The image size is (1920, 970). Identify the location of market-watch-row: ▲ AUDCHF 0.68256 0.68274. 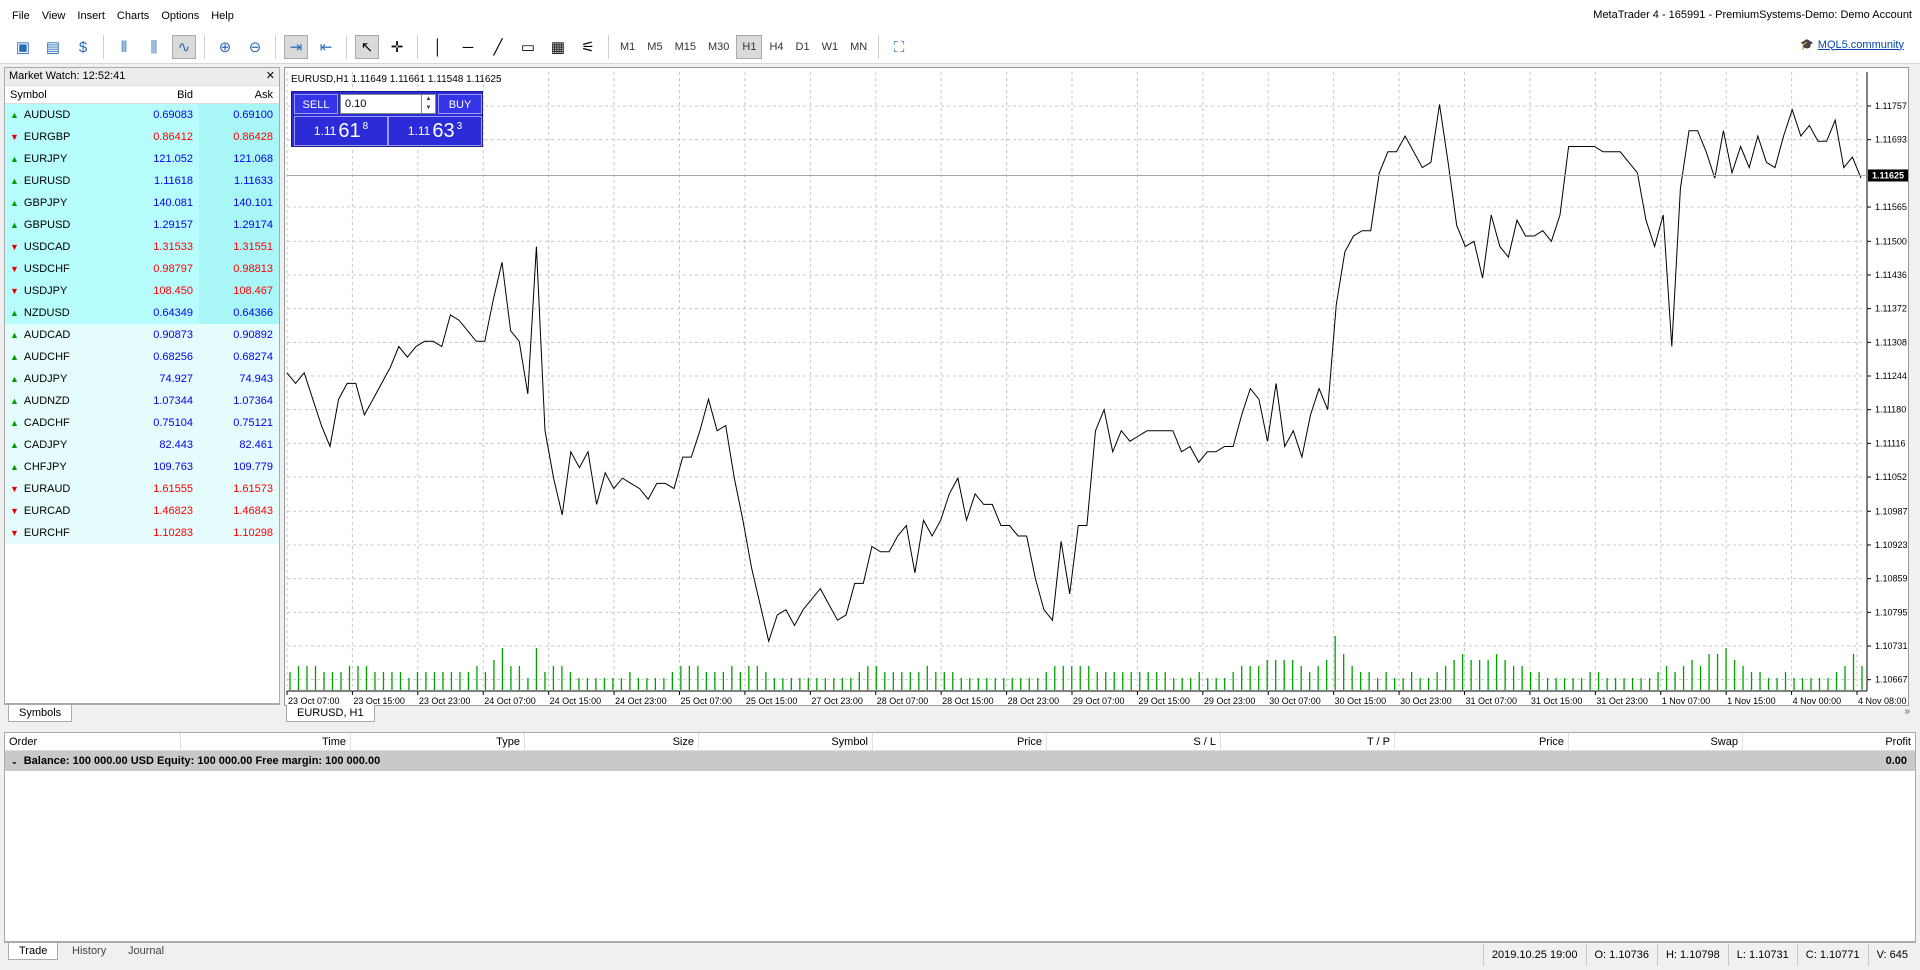
(142, 357).